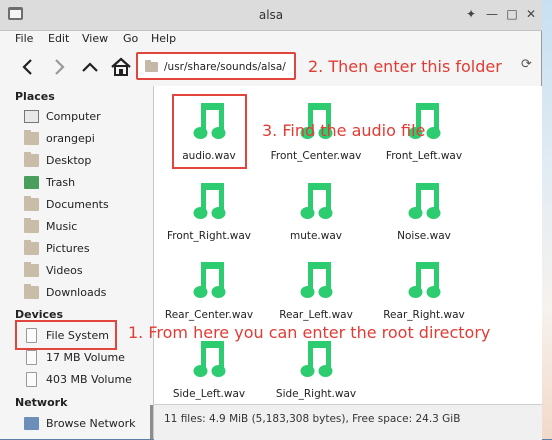 The width and height of the screenshot is (552, 440). Describe the element at coordinates (546, 219) in the screenshot. I see `desktop-background-right` at that location.